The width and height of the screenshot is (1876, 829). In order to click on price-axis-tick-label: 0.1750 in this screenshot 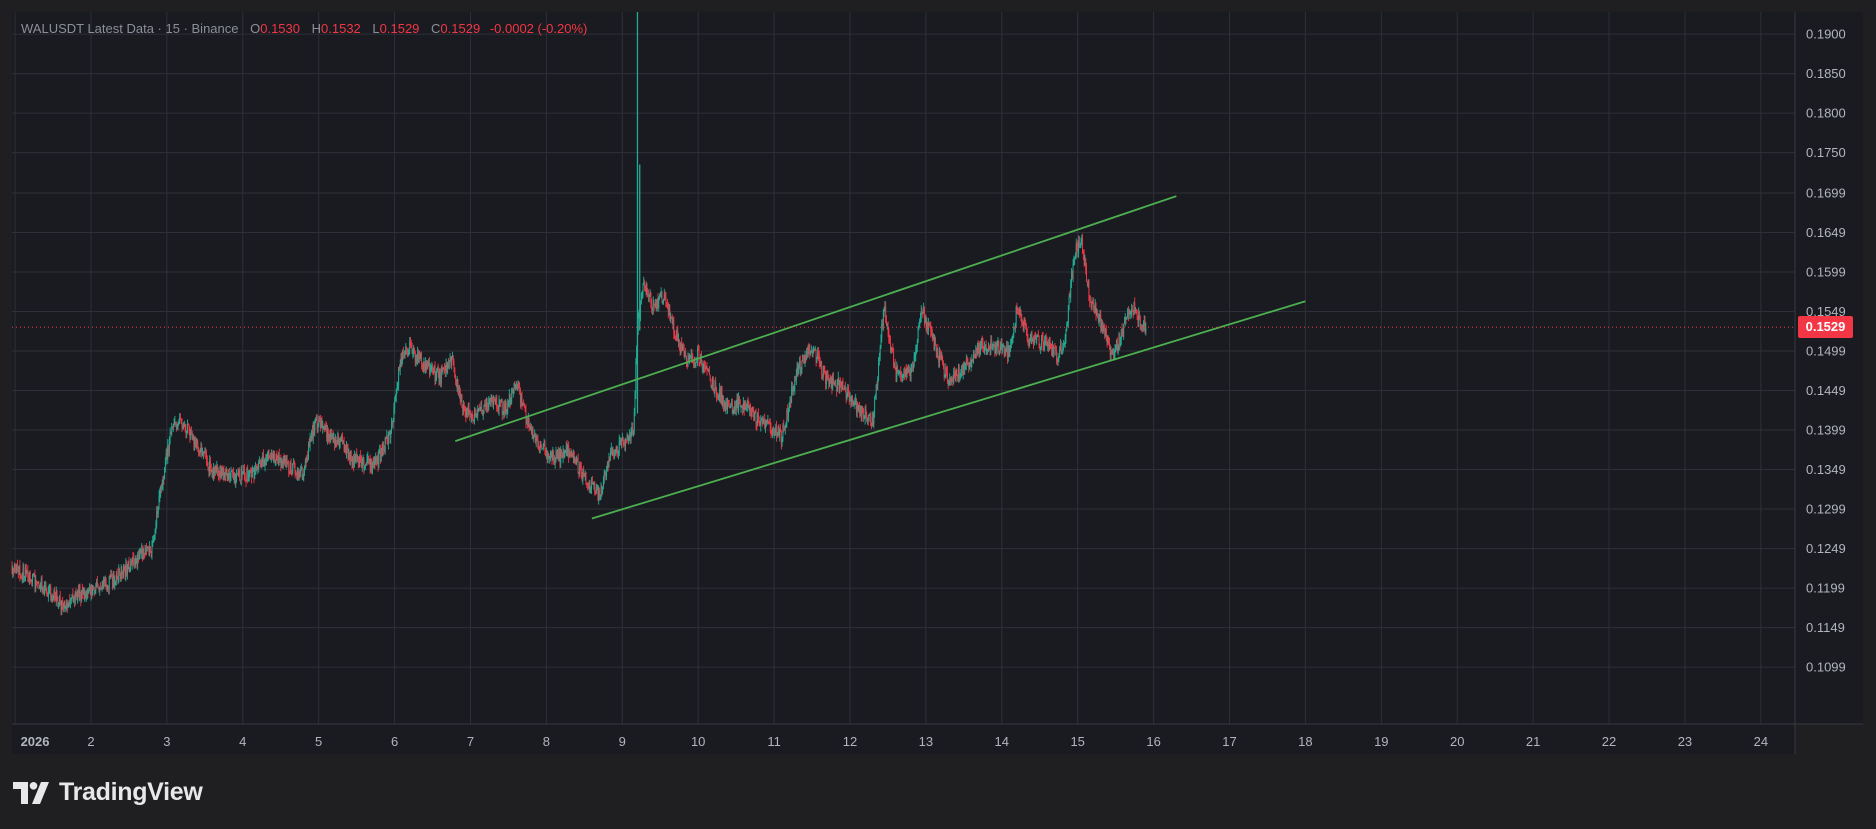, I will do `click(1826, 152)`.